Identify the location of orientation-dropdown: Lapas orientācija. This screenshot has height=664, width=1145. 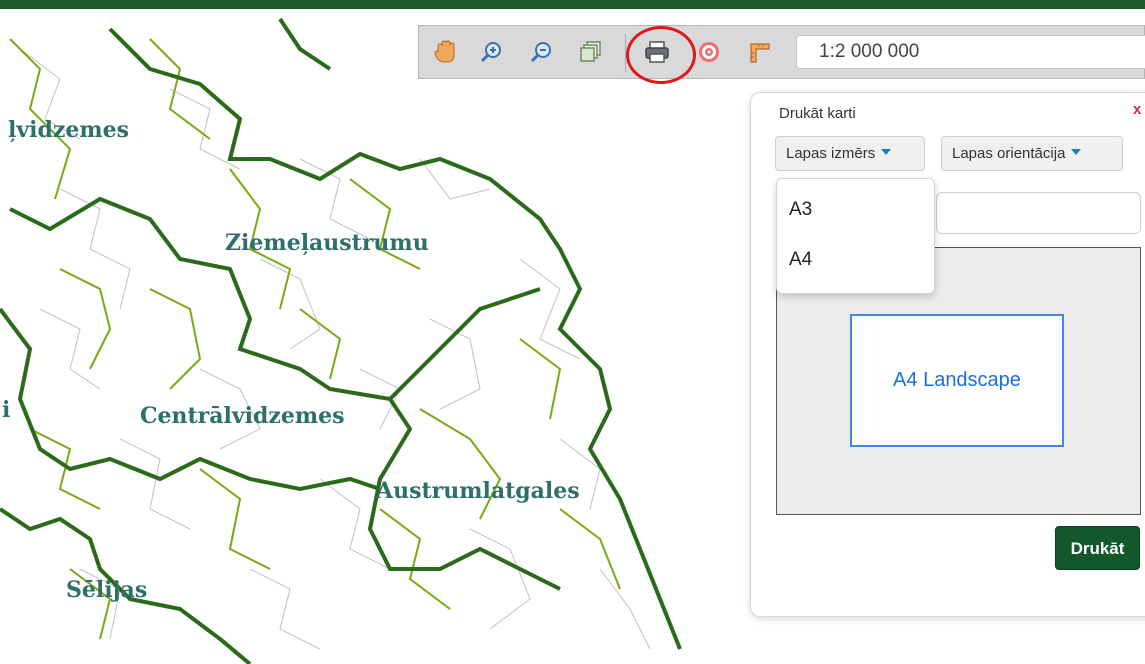
(1032, 153).